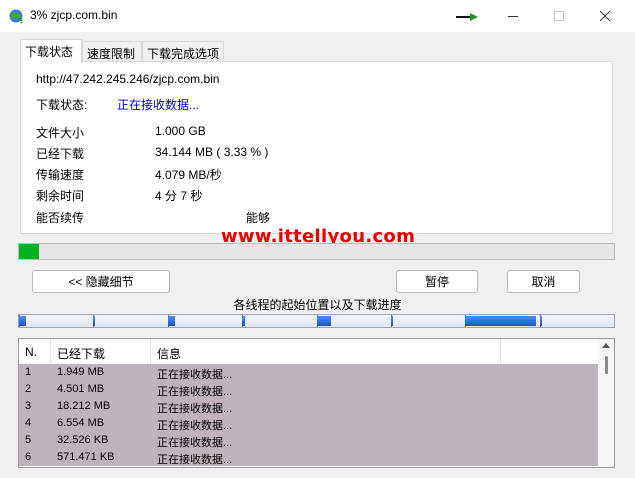 Image resolution: width=635 pixels, height=478 pixels. What do you see at coordinates (606, 403) in the screenshot?
I see `vertical-scrollbar` at bounding box center [606, 403].